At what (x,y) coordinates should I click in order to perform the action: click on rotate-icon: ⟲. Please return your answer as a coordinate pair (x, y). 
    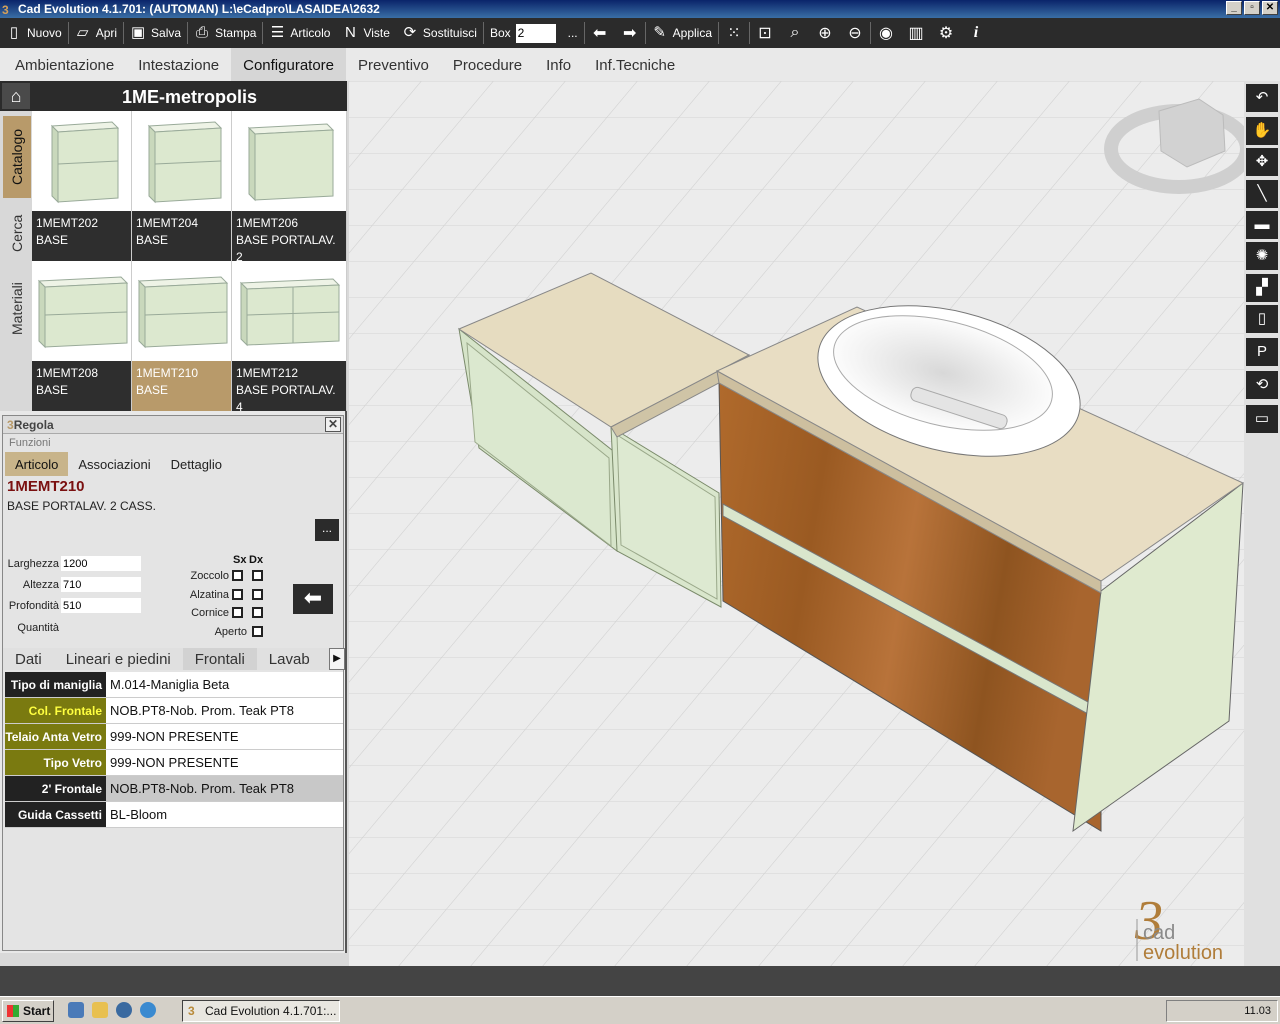
    Looking at the image, I should click on (1262, 385).